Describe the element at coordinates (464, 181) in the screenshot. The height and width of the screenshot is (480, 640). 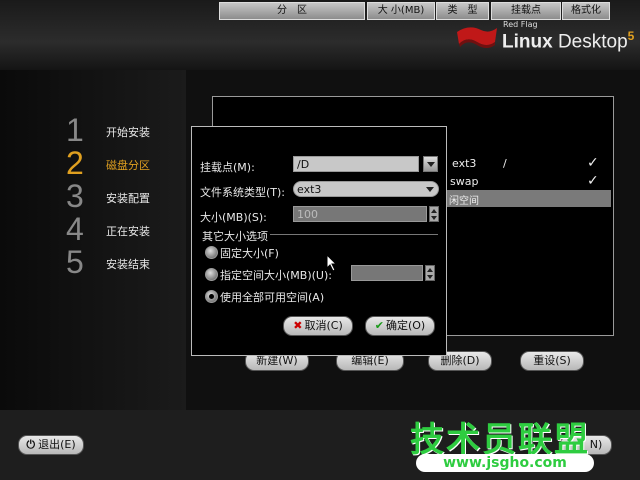
I see `row-2-type: swap` at that location.